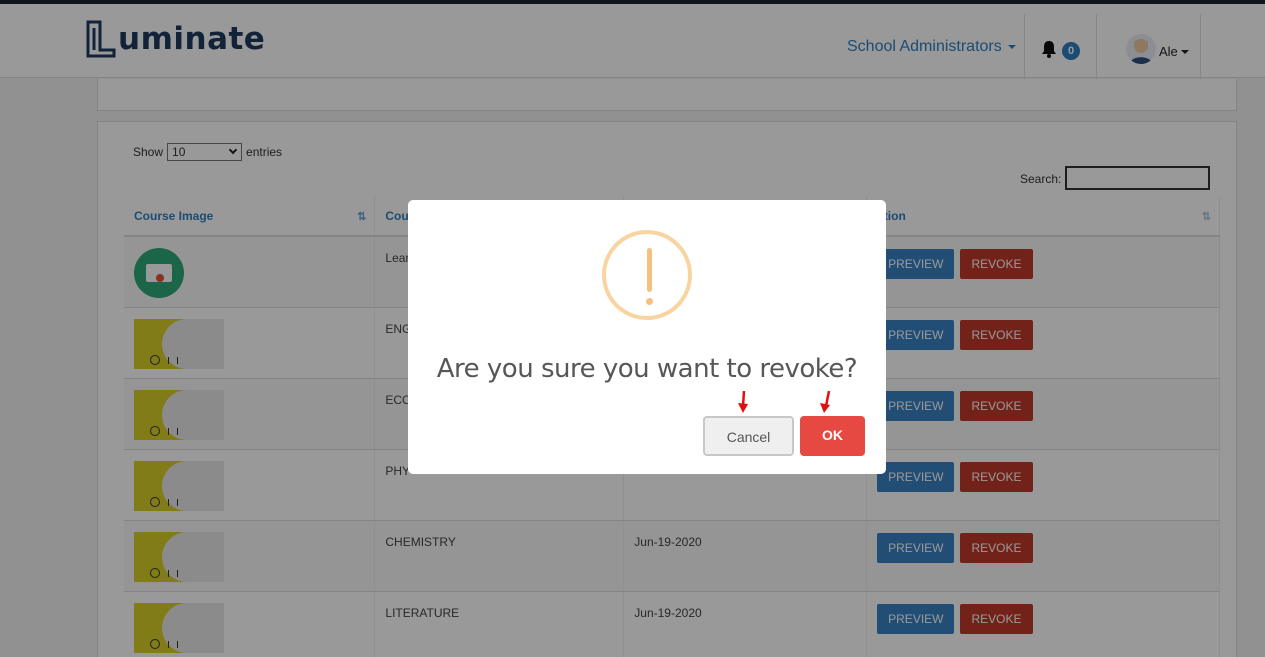 The image size is (1265, 657). Describe the element at coordinates (647, 369) in the screenshot. I see `dialog-title: Are you sure you want to revoke?` at that location.